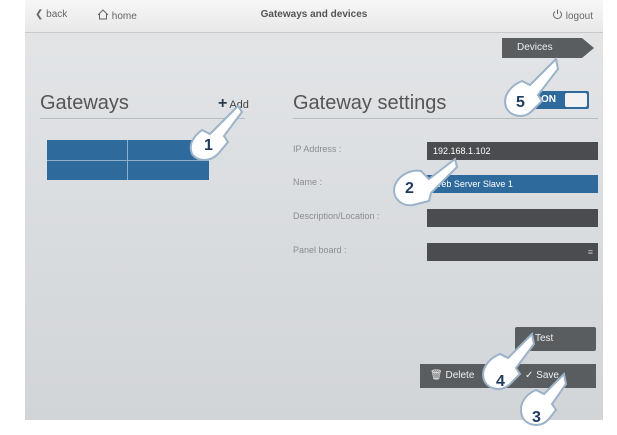  What do you see at coordinates (317, 149) in the screenshot?
I see `ip-address-label: IP Address :` at bounding box center [317, 149].